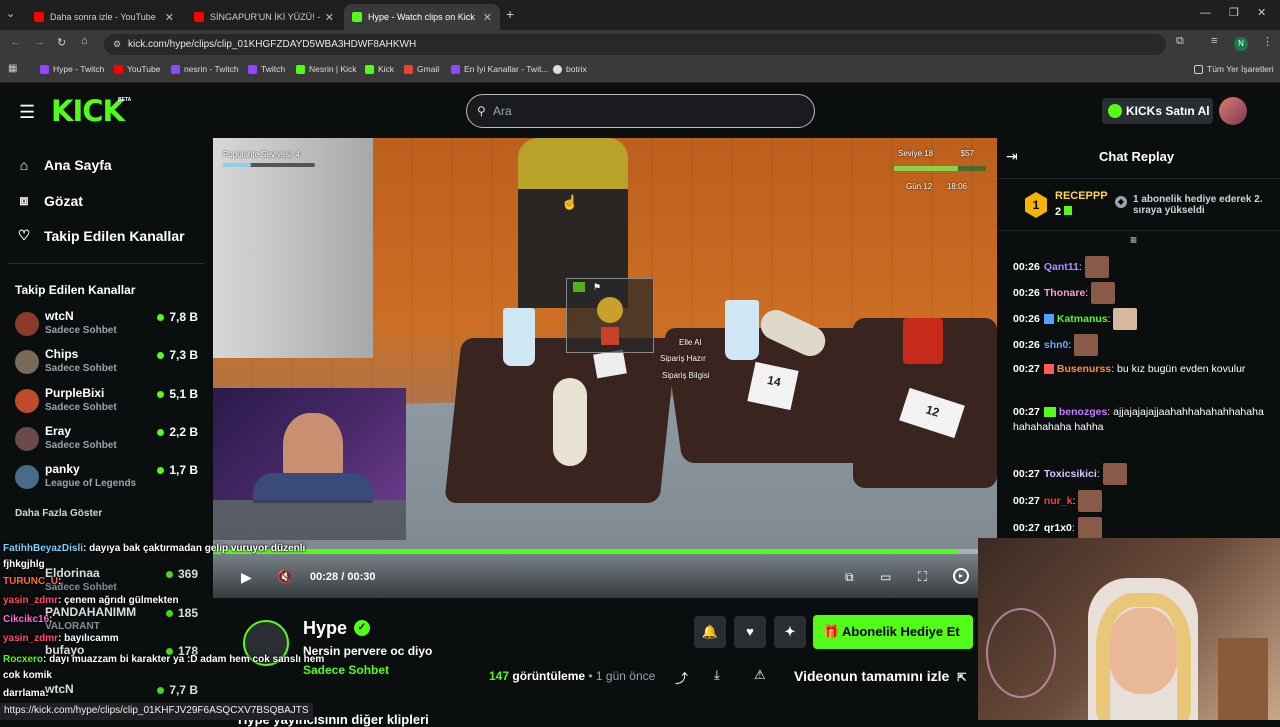 The image size is (1280, 727). Describe the element at coordinates (205, 69) in the screenshot. I see `bookmark-nesrin-twitch: nesrin - Twitch` at that location.